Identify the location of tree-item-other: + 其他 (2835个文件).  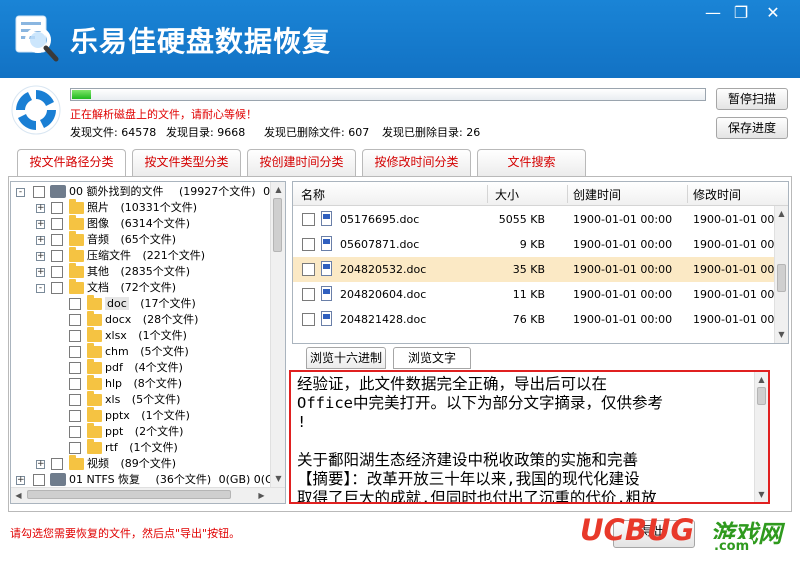
(140, 271).